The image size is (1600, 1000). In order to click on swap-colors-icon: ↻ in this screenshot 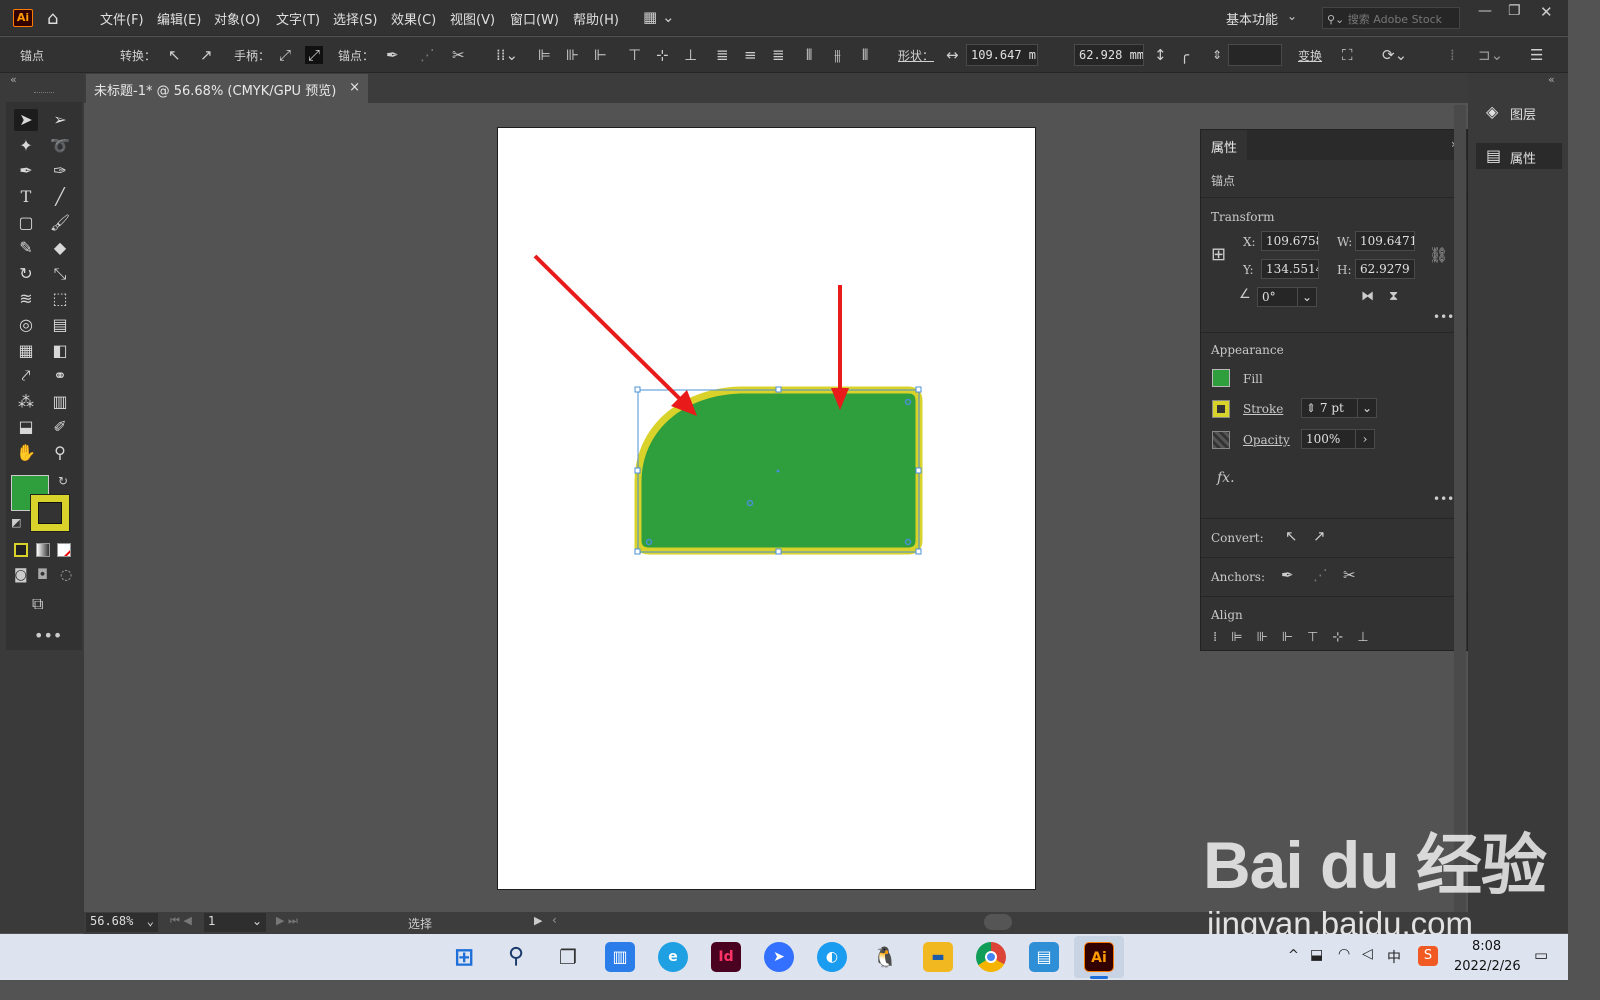, I will do `click(63, 481)`.